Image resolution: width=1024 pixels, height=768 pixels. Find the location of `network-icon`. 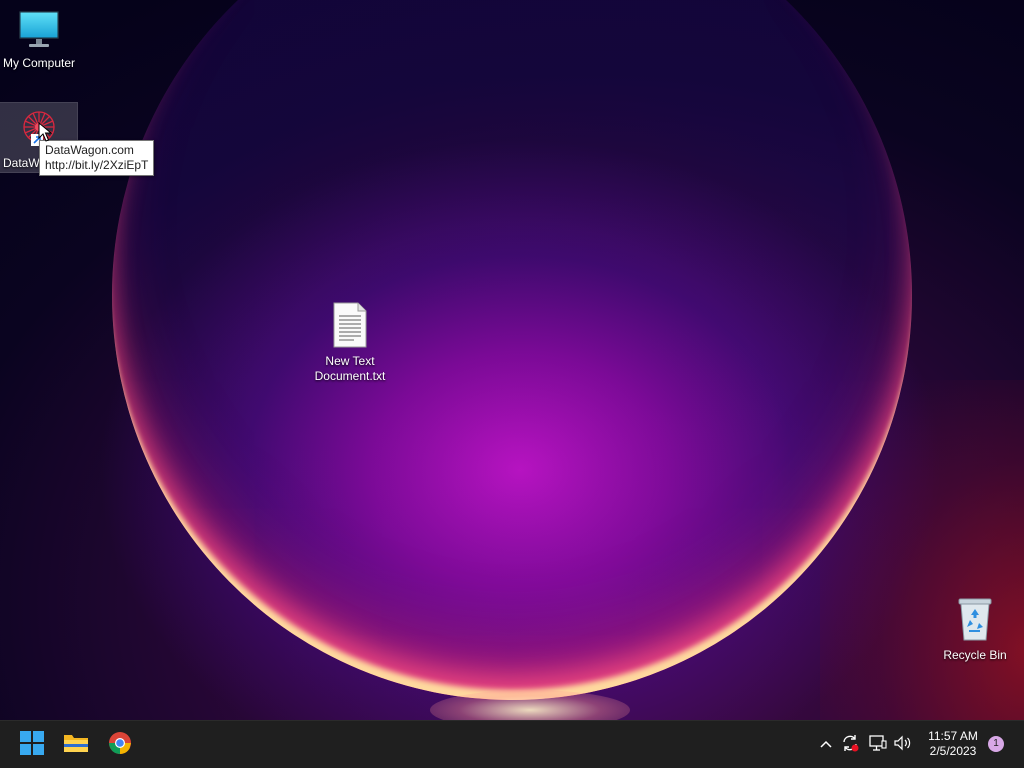

network-icon is located at coordinates (878, 745).